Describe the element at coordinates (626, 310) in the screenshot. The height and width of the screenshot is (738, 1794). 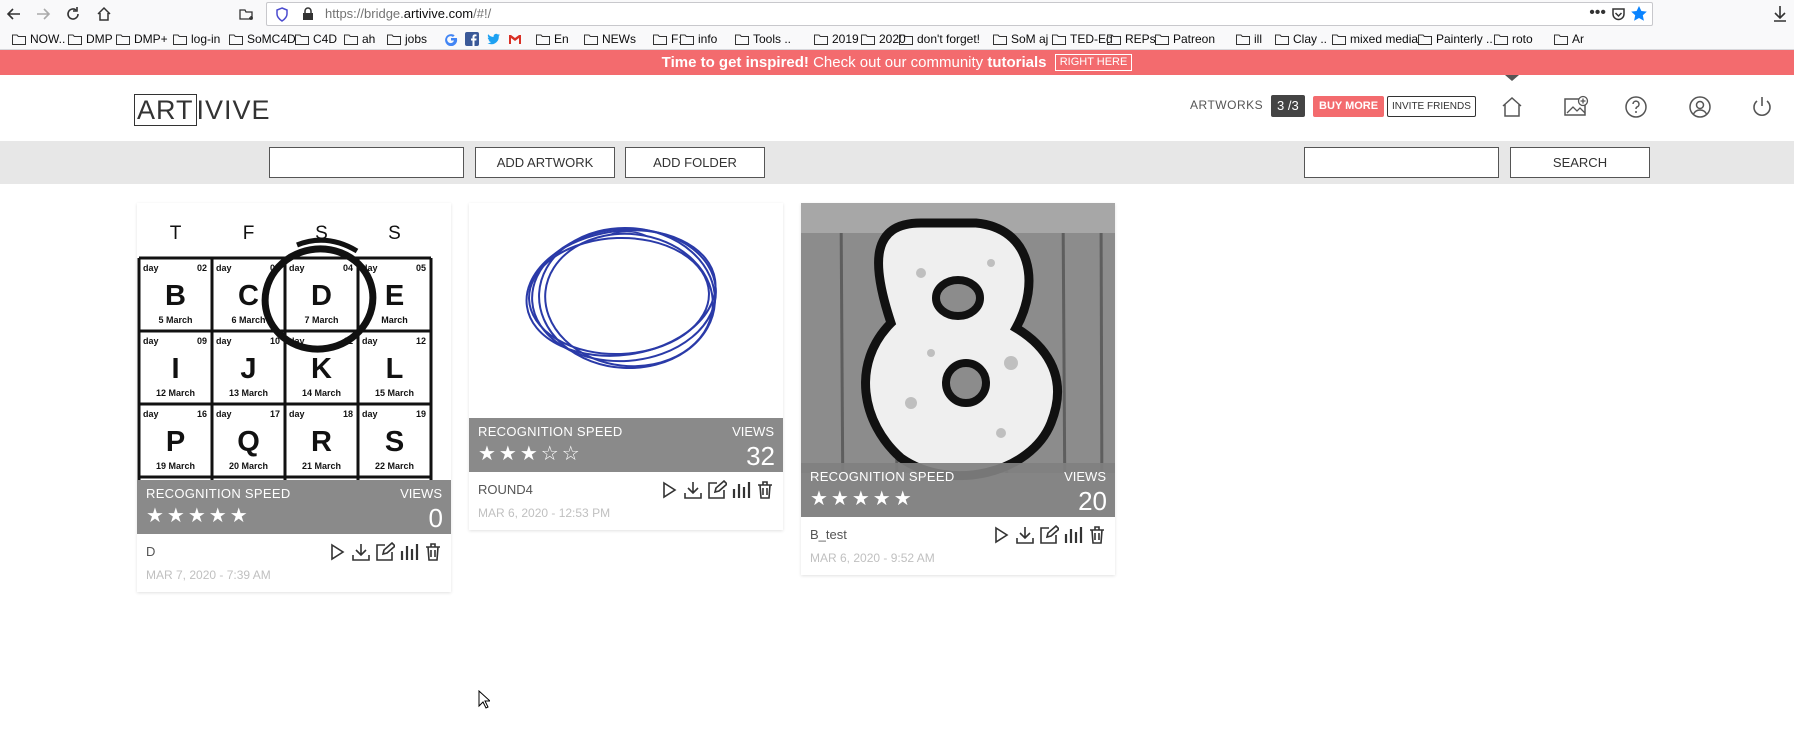
I see `artwork-thumbnail` at that location.